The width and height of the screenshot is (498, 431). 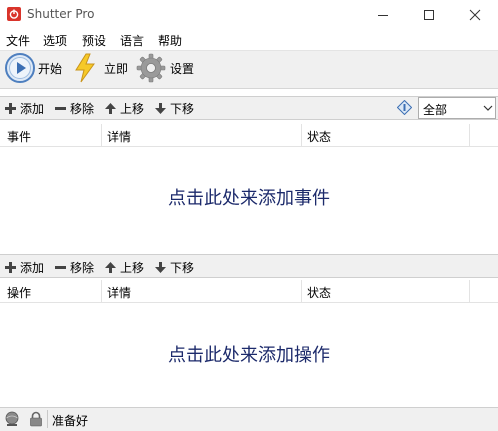 I want to click on app-icon, so click(x=14, y=14).